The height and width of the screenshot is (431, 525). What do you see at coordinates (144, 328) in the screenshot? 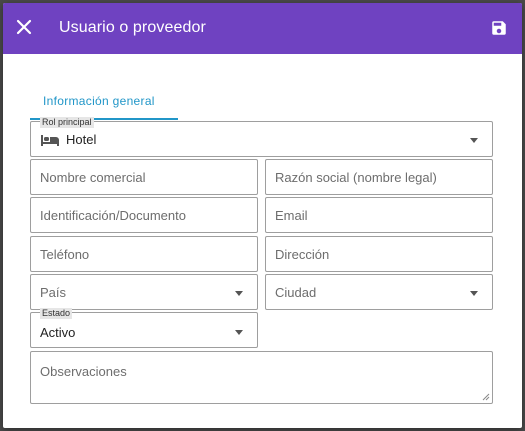
I see `estado-select: Estado Activo` at bounding box center [144, 328].